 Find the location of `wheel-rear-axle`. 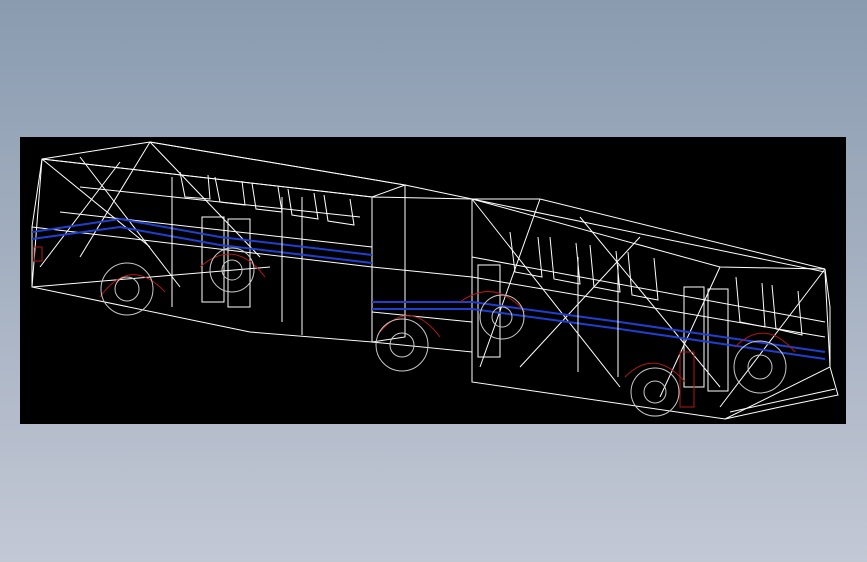

wheel-rear-axle is located at coordinates (127, 289).